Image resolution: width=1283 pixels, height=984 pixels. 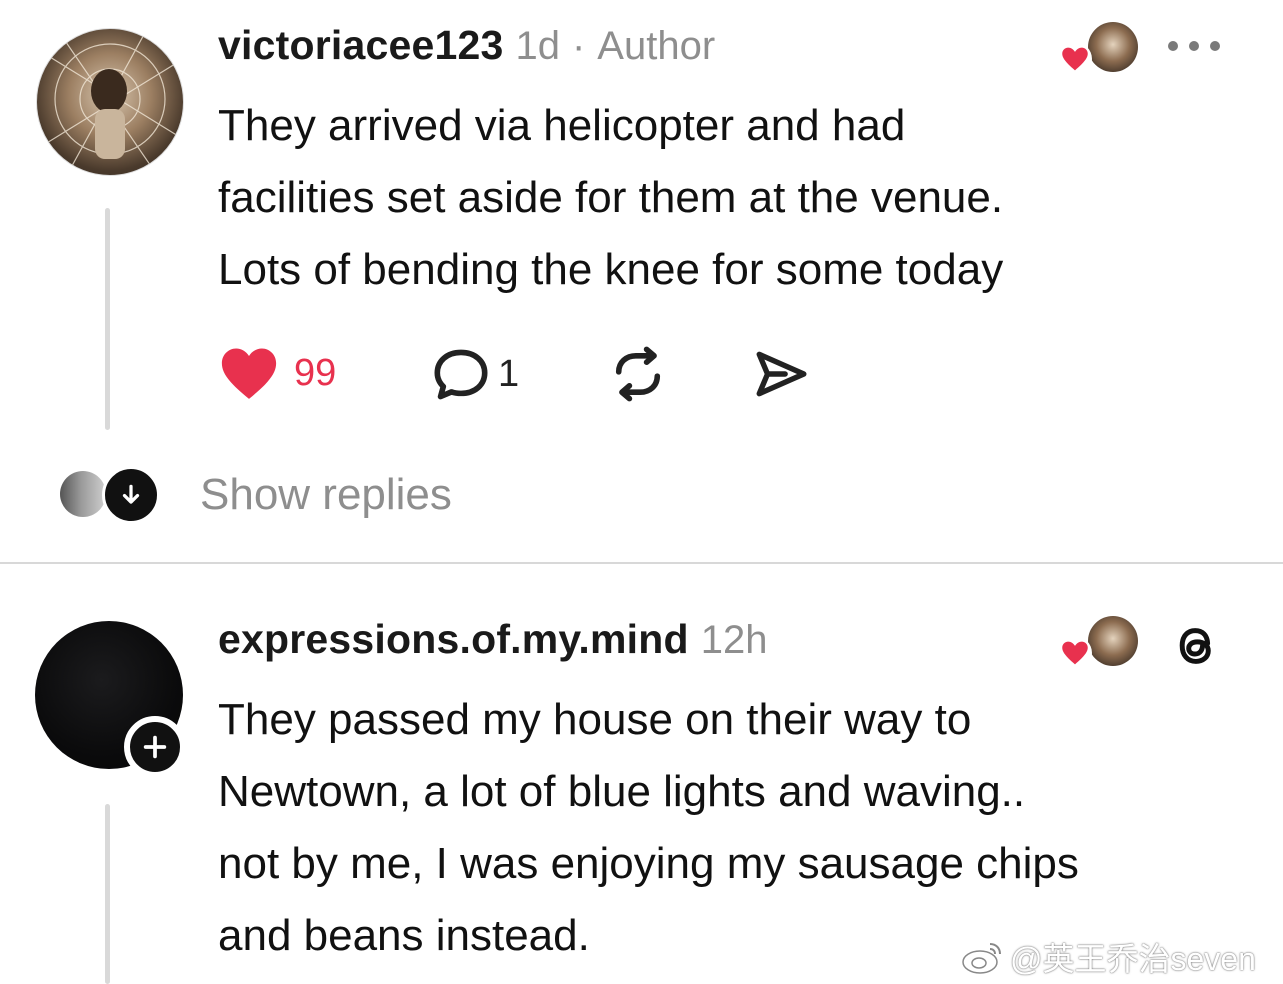 What do you see at coordinates (315, 372) in the screenshot?
I see `like-count: 99` at bounding box center [315, 372].